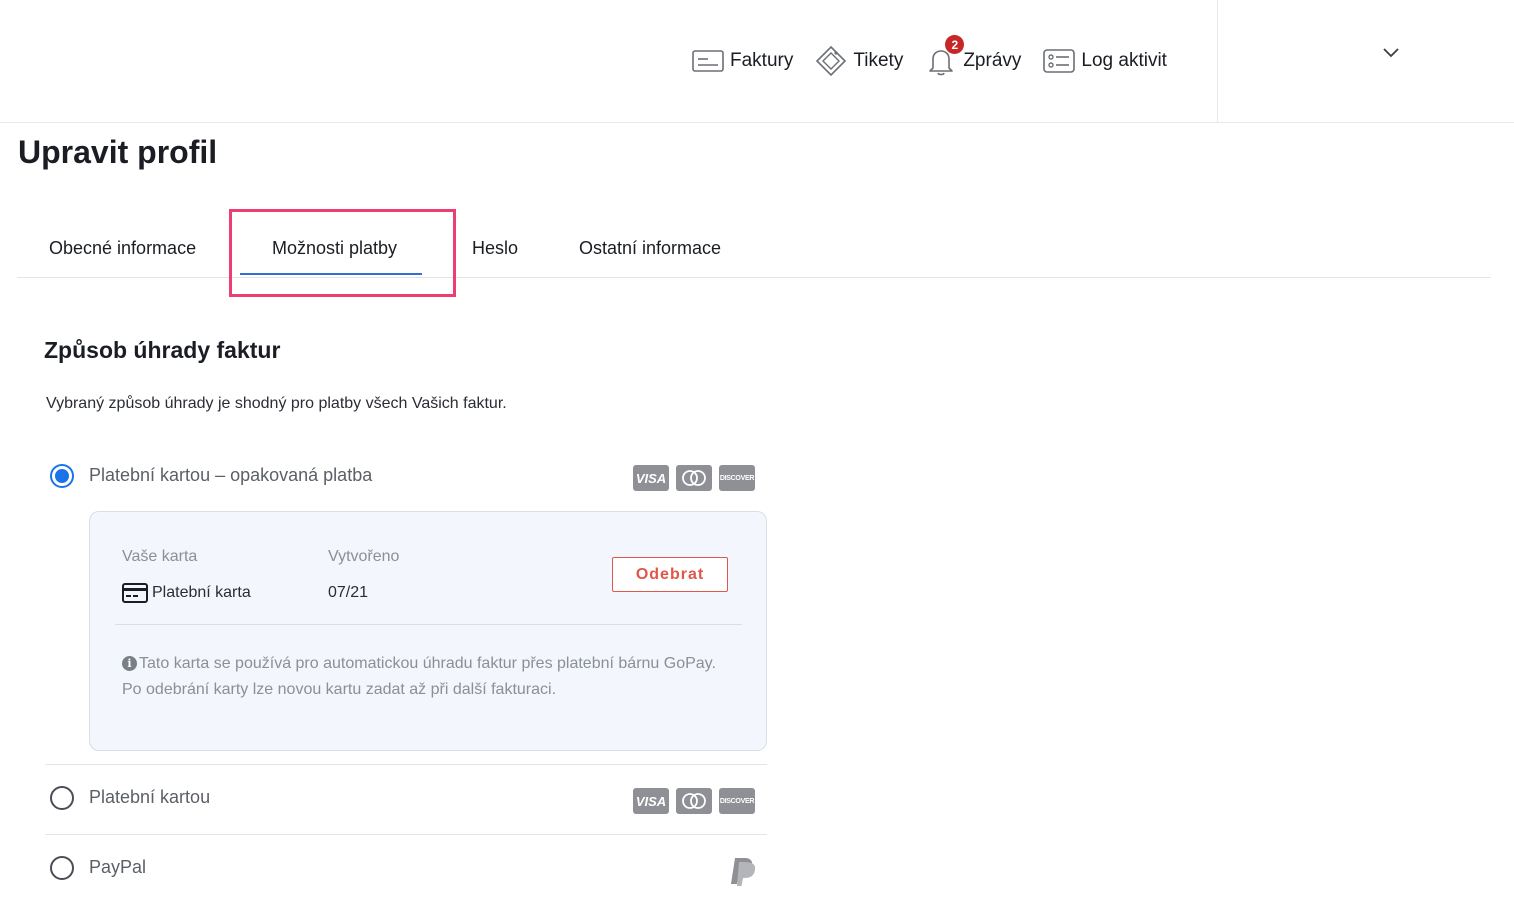 The height and width of the screenshot is (897, 1514). Describe the element at coordinates (406, 870) in the screenshot. I see `payment-option-paypal: PayPal` at that location.